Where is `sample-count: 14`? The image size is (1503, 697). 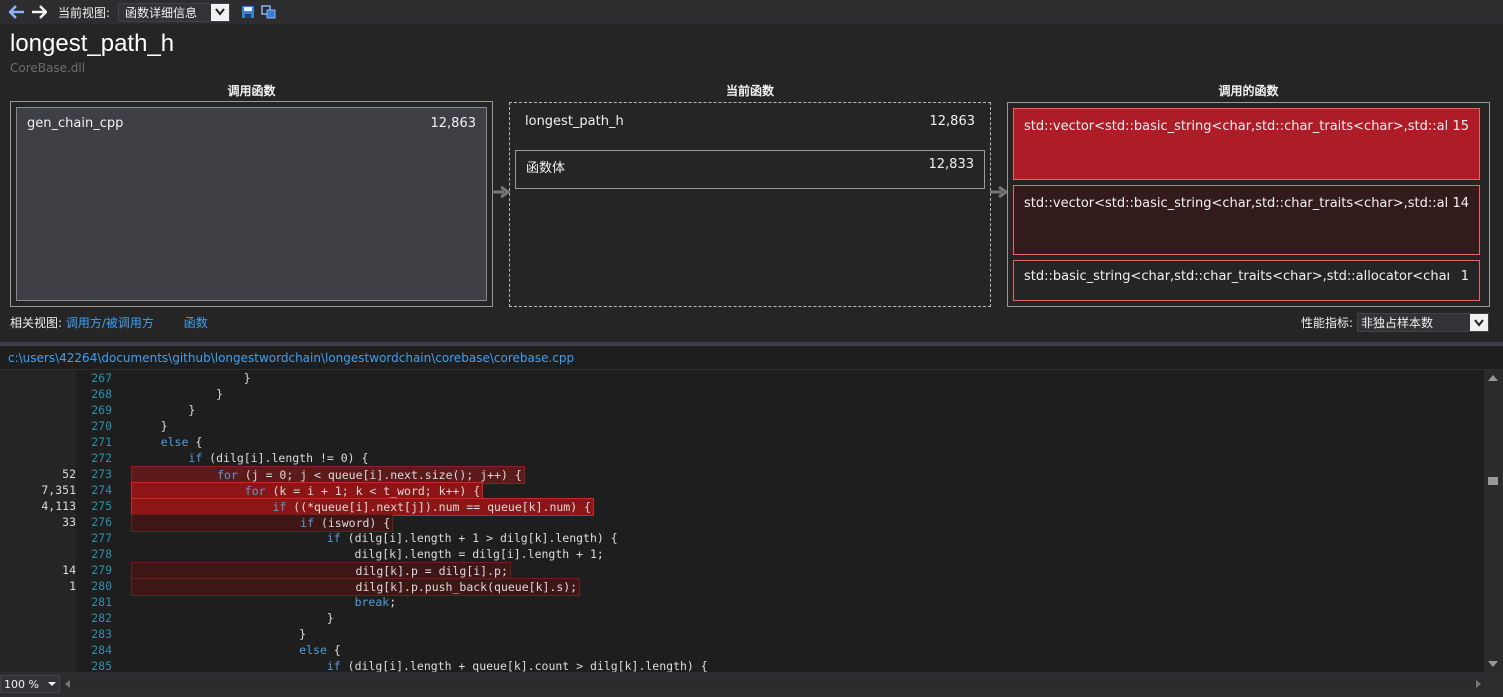 sample-count: 14 is located at coordinates (69, 570).